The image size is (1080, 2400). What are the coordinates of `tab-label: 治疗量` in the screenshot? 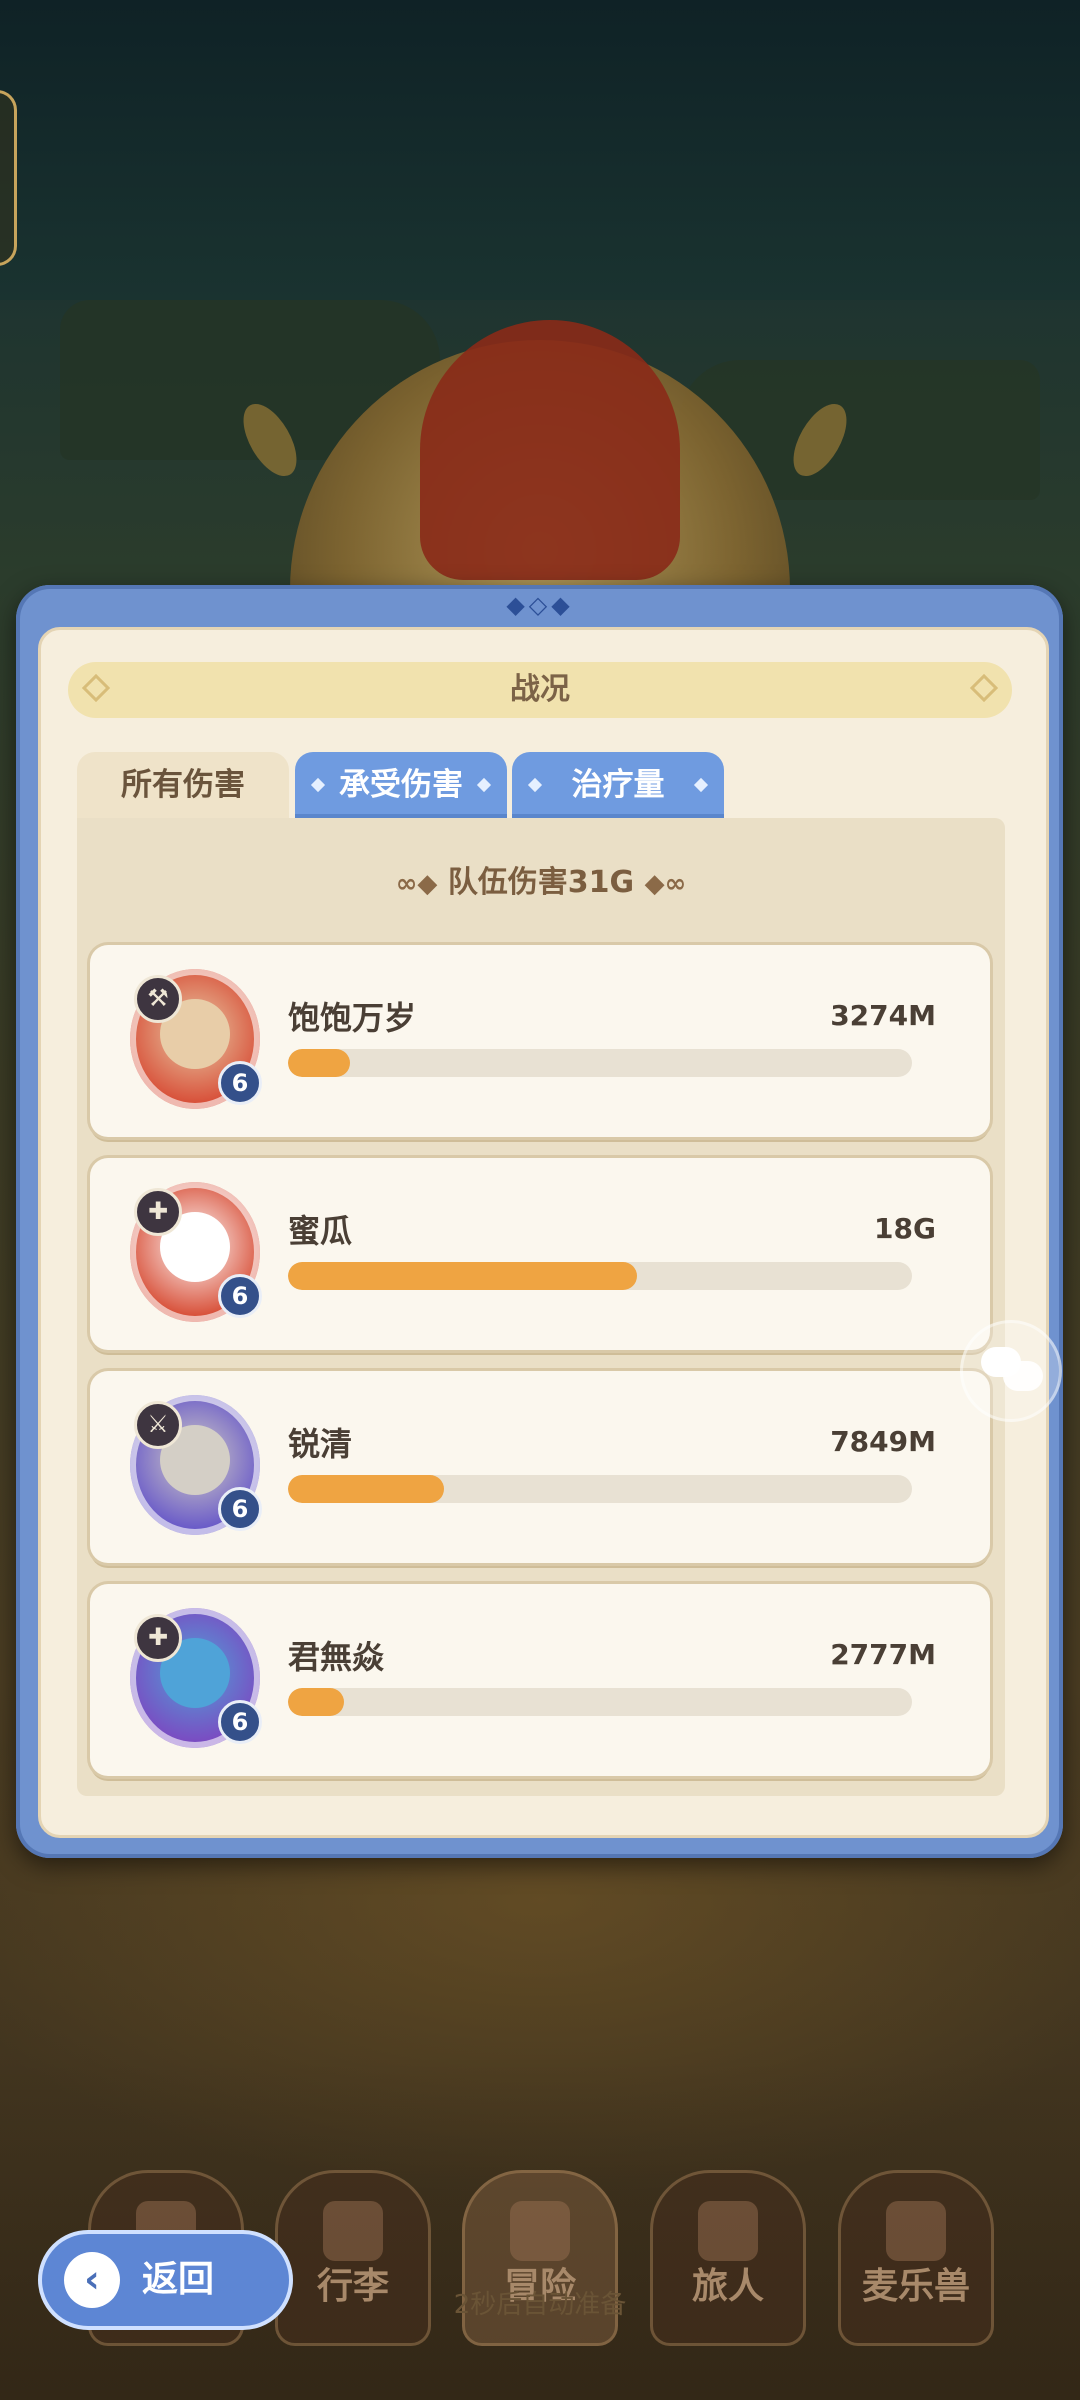 It's located at (618, 785).